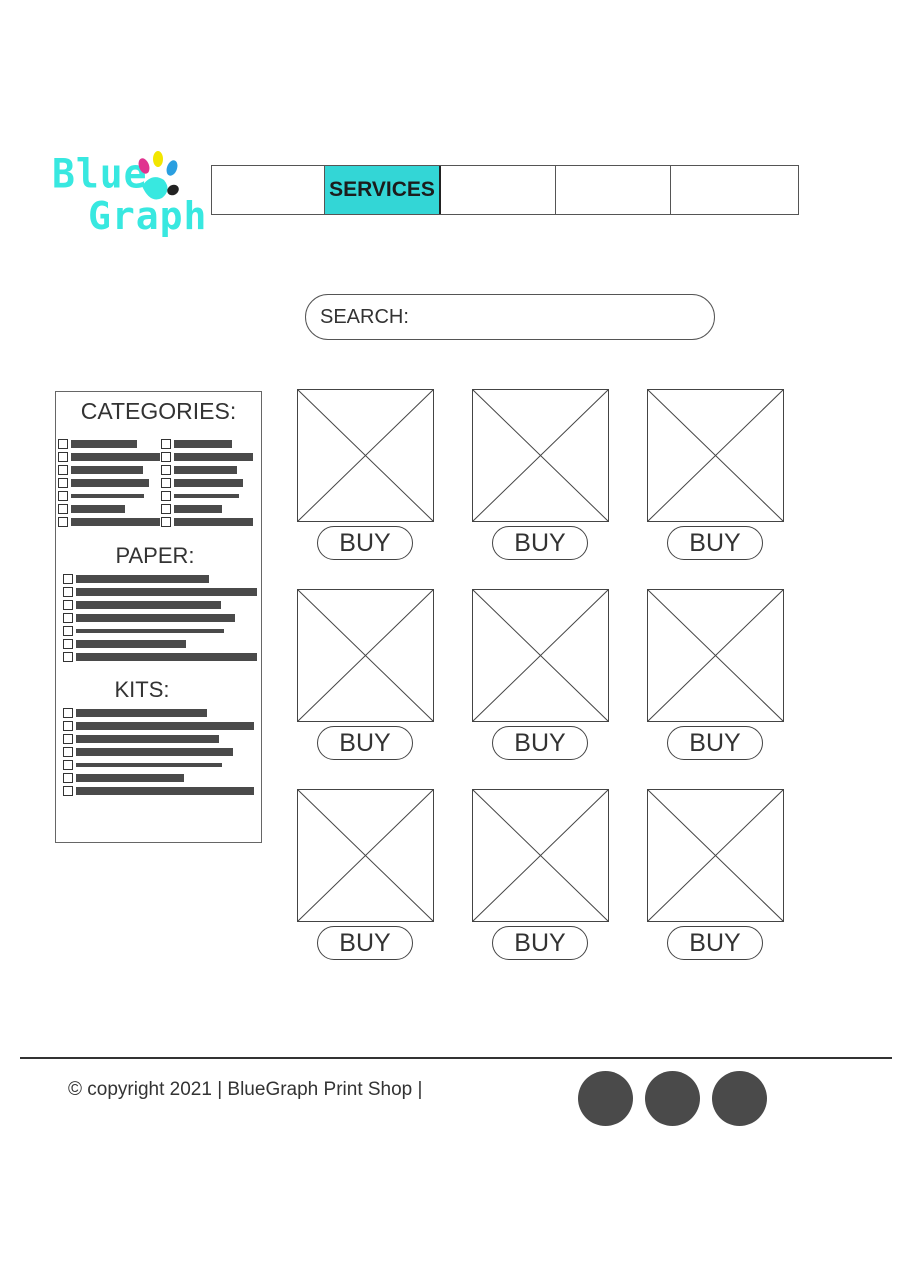  Describe the element at coordinates (142, 689) in the screenshot. I see `kits-heading: KITS:` at that location.